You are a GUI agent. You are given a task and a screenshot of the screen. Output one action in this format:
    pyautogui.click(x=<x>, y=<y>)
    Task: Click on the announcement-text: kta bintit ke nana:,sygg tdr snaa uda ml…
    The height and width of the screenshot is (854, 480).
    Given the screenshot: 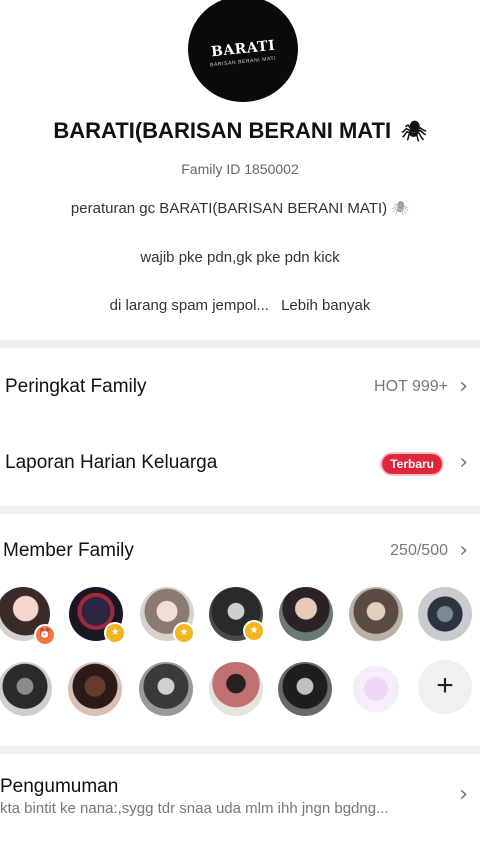 What is the action you would take?
    pyautogui.click(x=194, y=808)
    